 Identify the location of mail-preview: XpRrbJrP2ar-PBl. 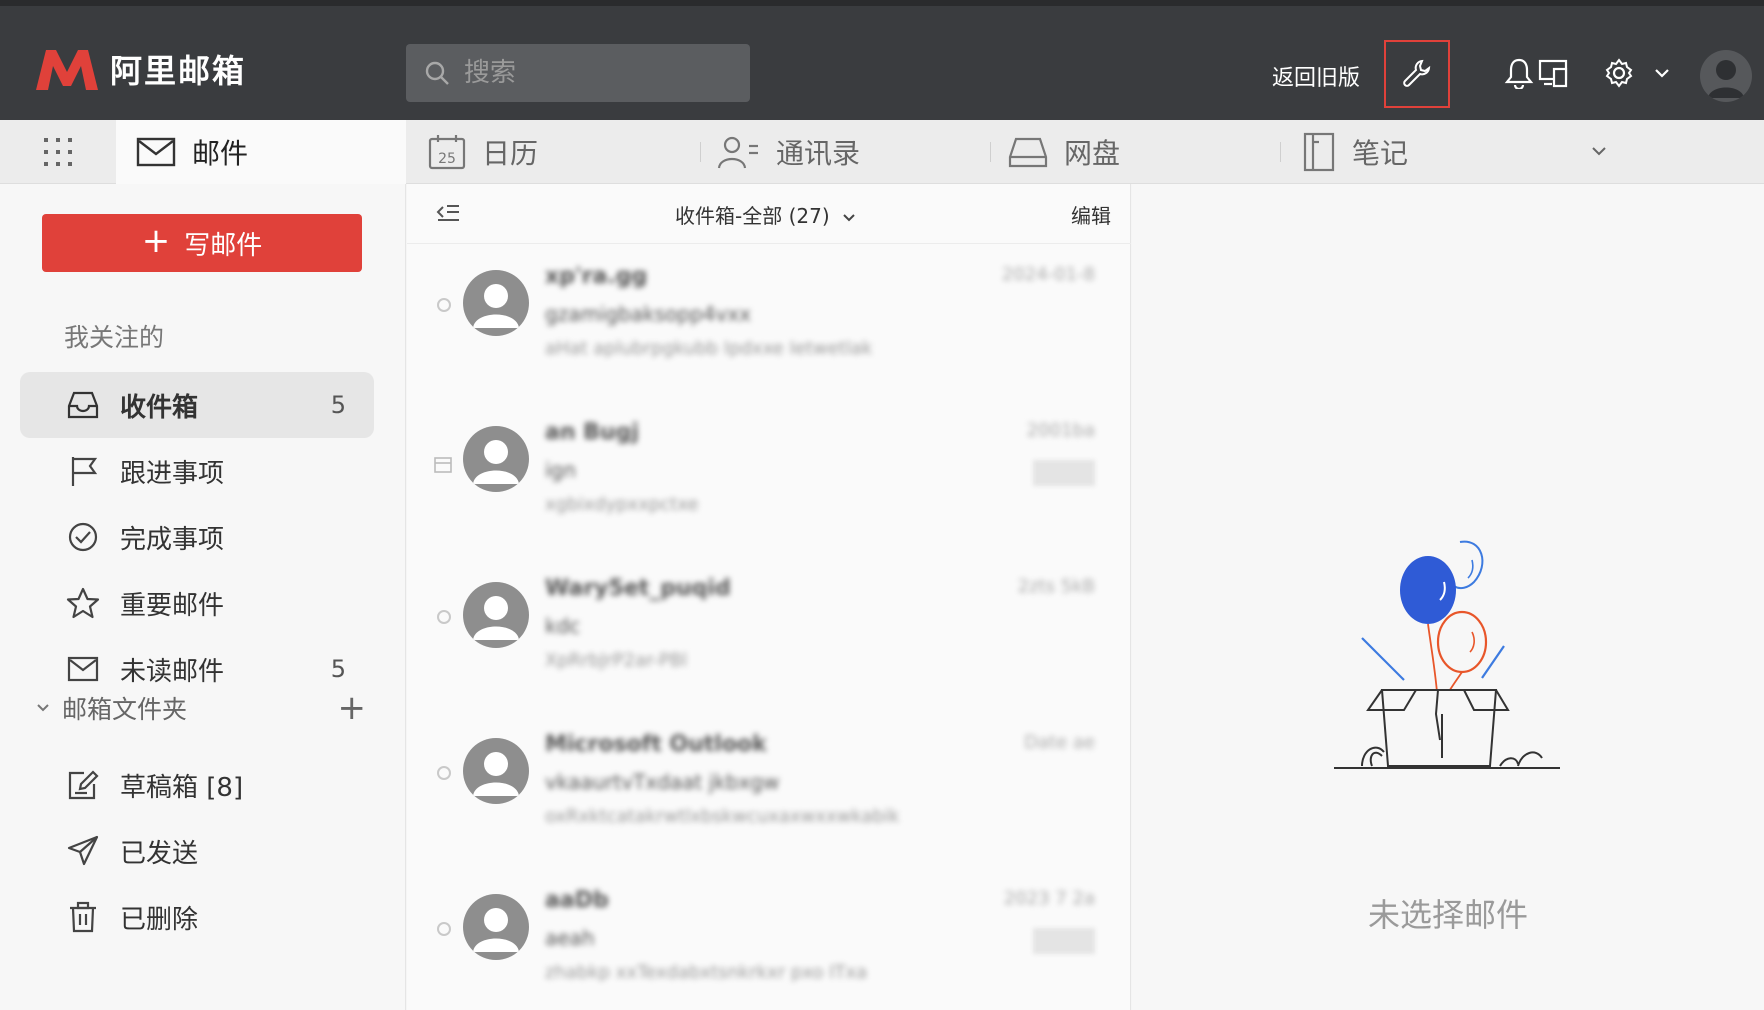
(616, 660).